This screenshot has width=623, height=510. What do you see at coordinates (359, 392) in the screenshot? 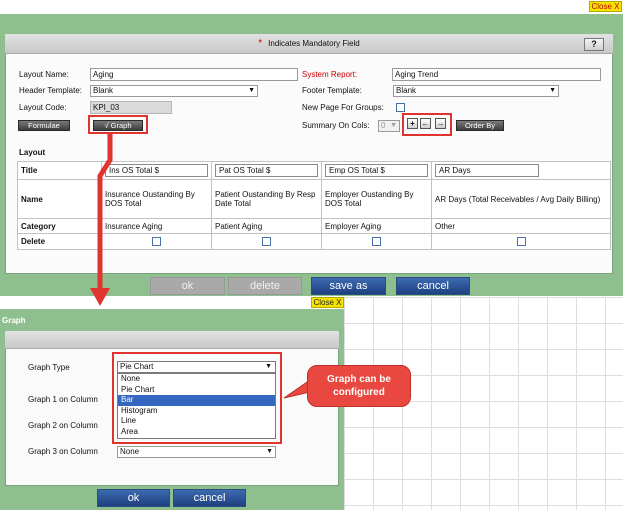
I see `callout-line-2: configured` at bounding box center [359, 392].